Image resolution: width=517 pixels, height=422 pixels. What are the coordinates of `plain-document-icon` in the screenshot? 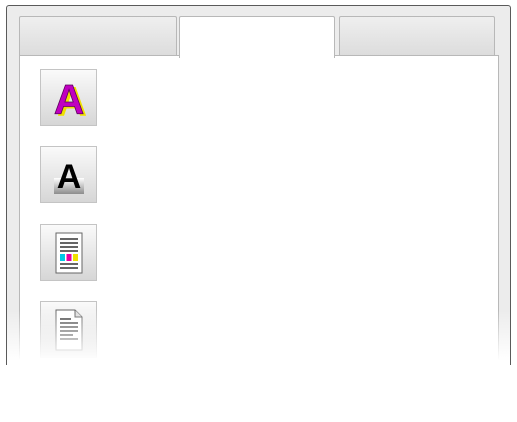 It's located at (68, 329).